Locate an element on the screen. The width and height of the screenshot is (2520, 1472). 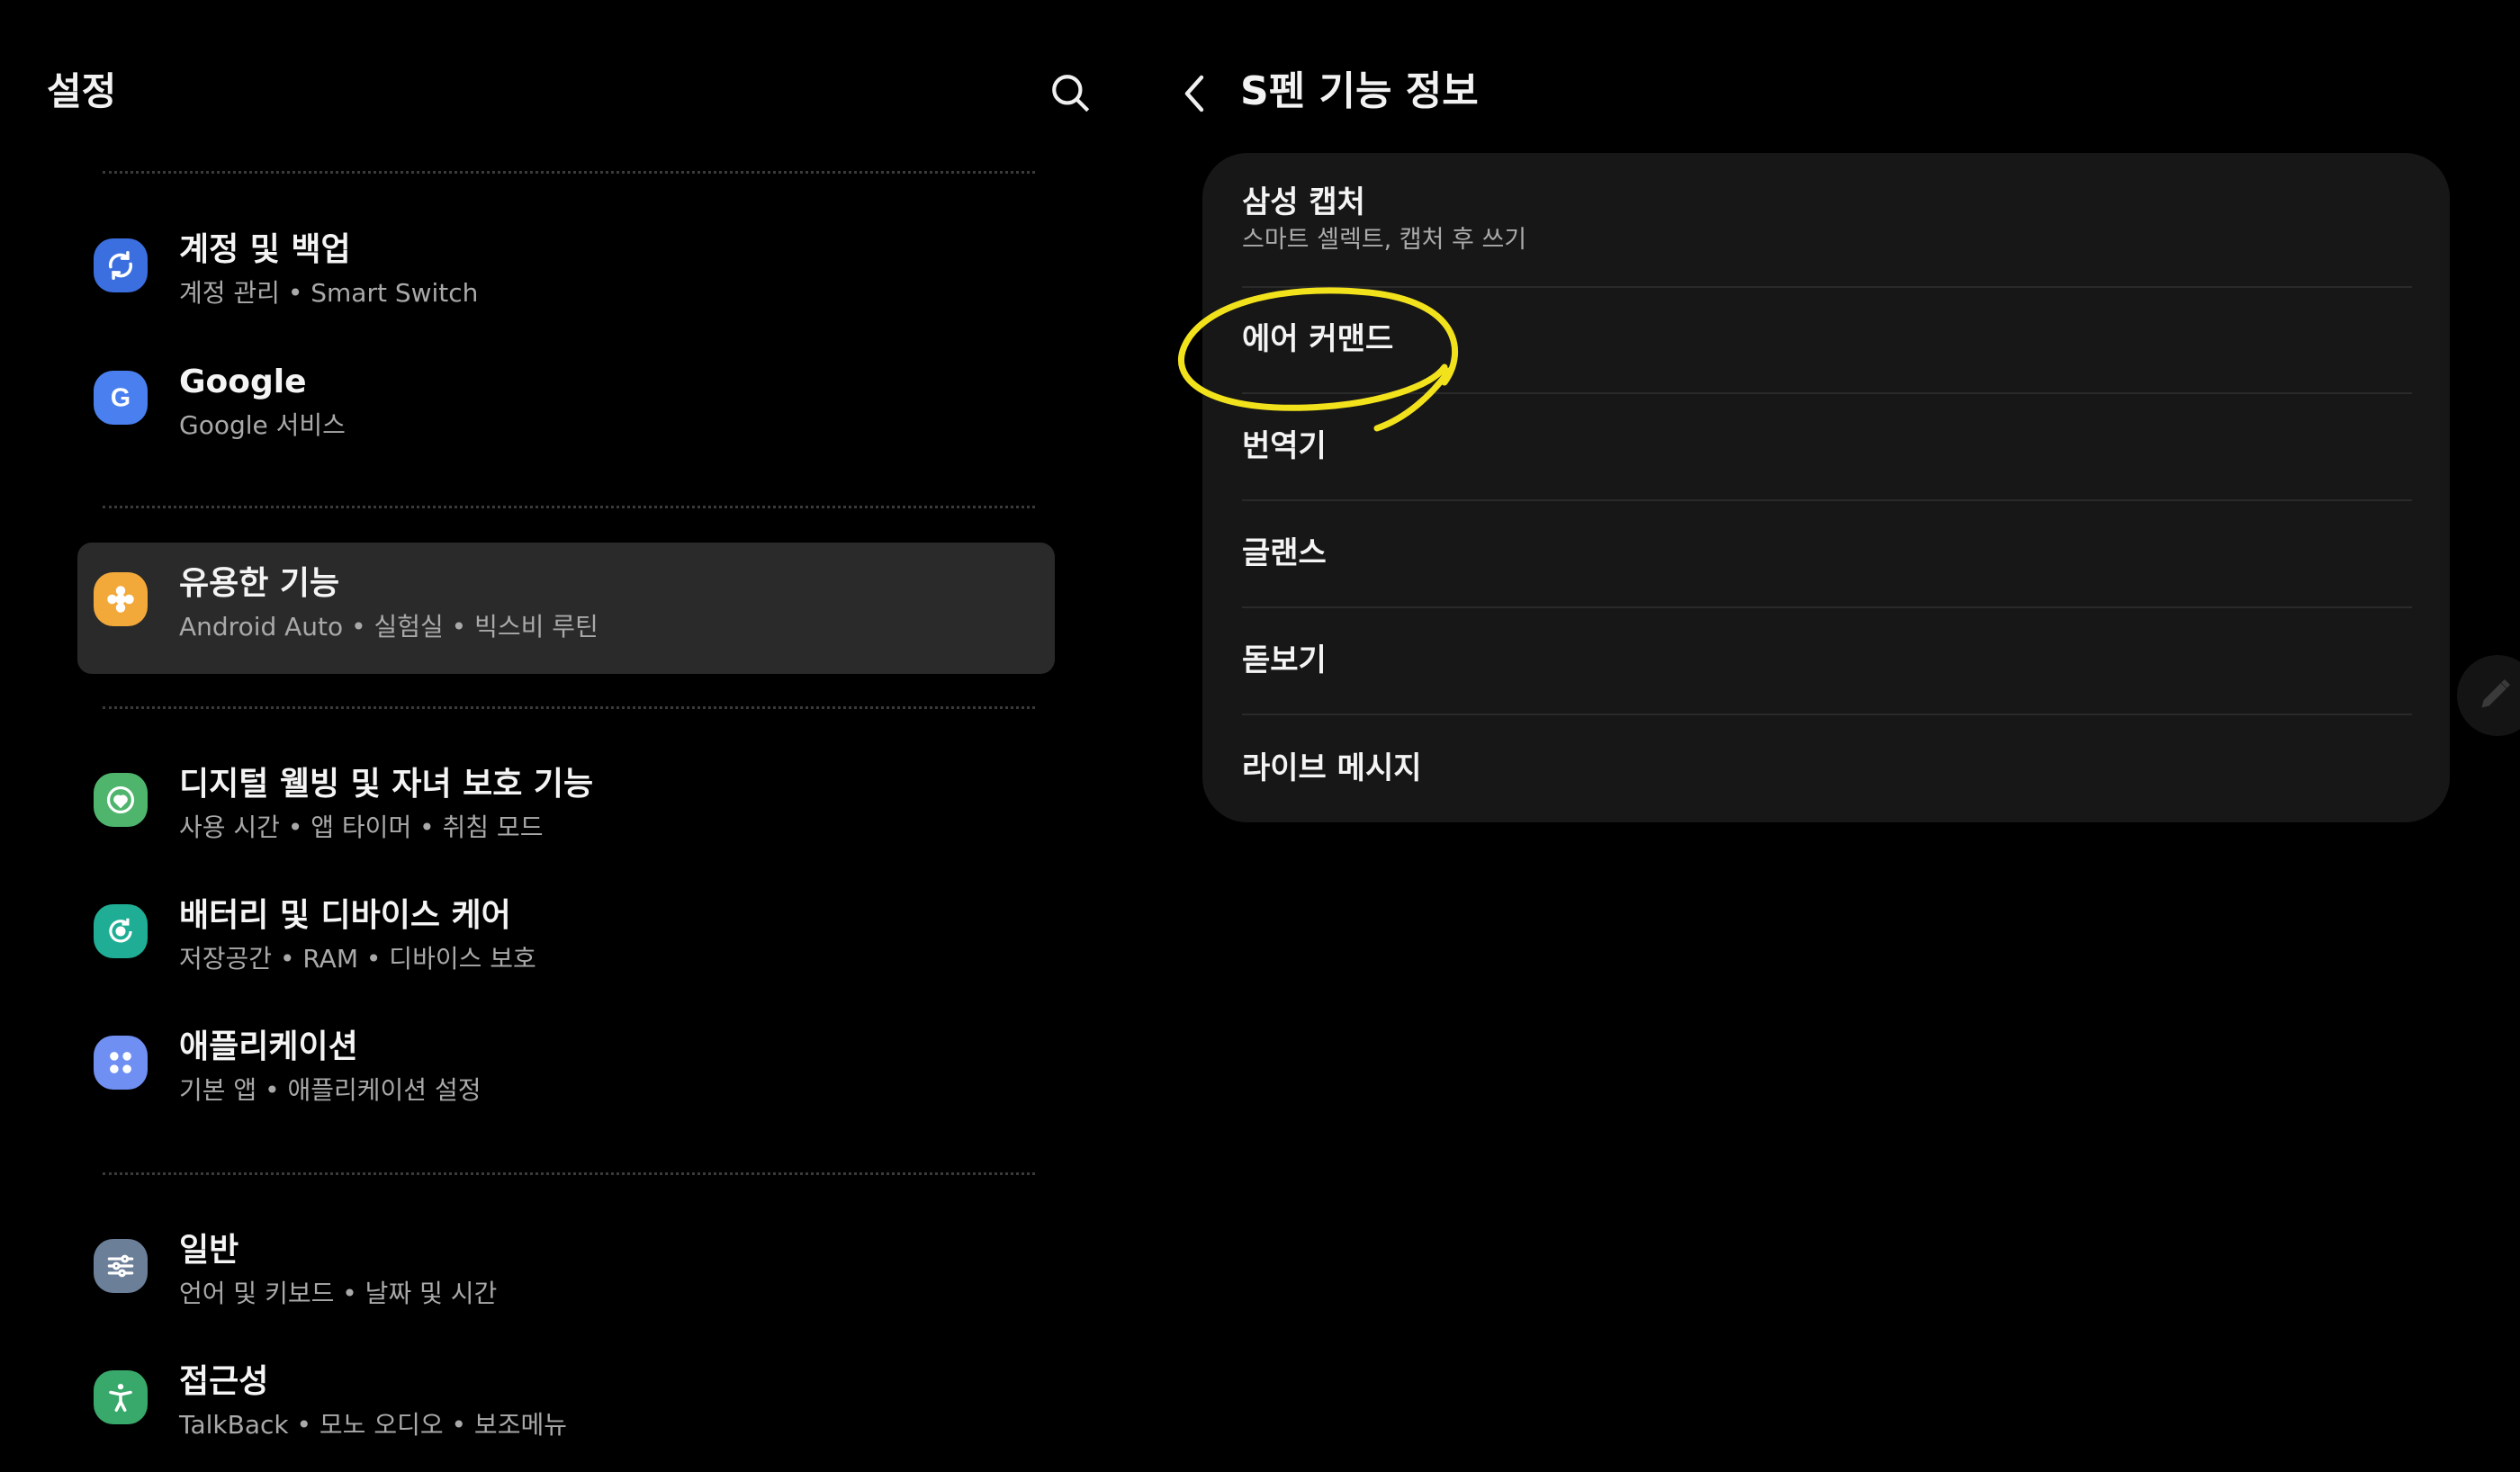
row-title: 삼성 캡처 is located at coordinates (1304, 202).